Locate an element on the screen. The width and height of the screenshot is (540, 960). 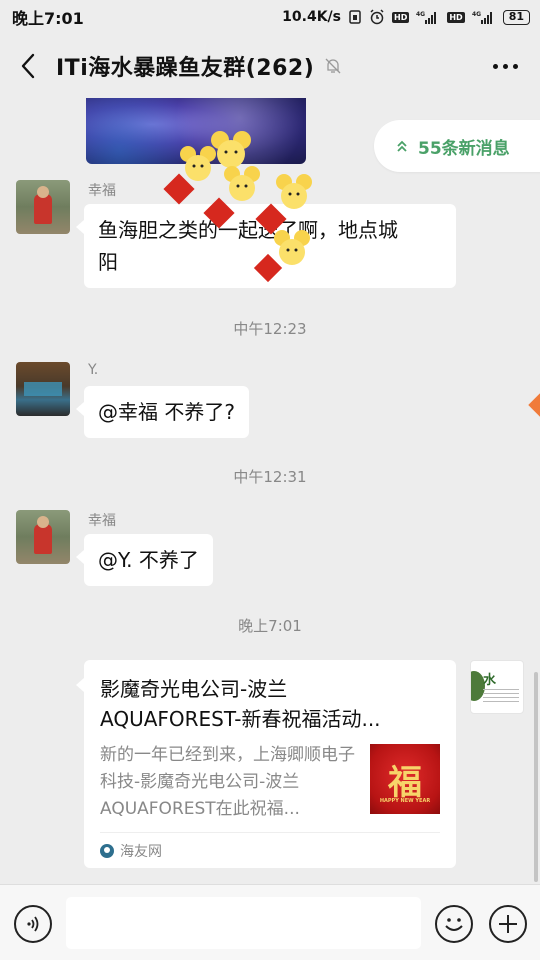
message-input is located at coordinates (243, 923).